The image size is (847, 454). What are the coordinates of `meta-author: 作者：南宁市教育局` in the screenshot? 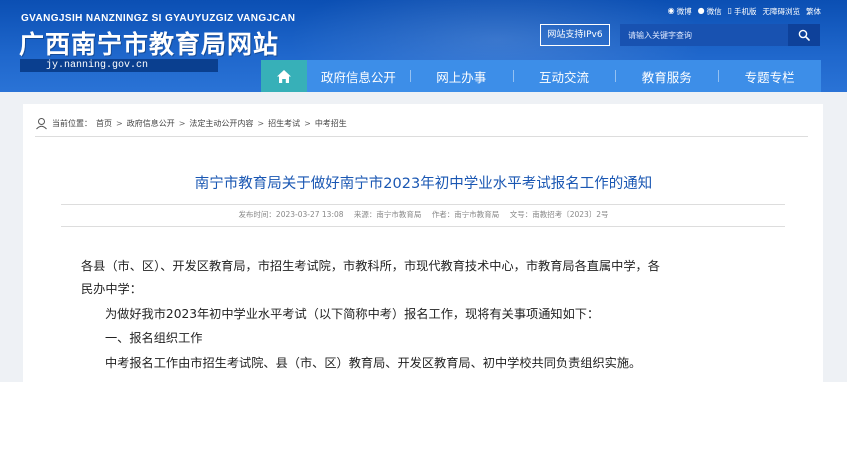 It's located at (465, 214).